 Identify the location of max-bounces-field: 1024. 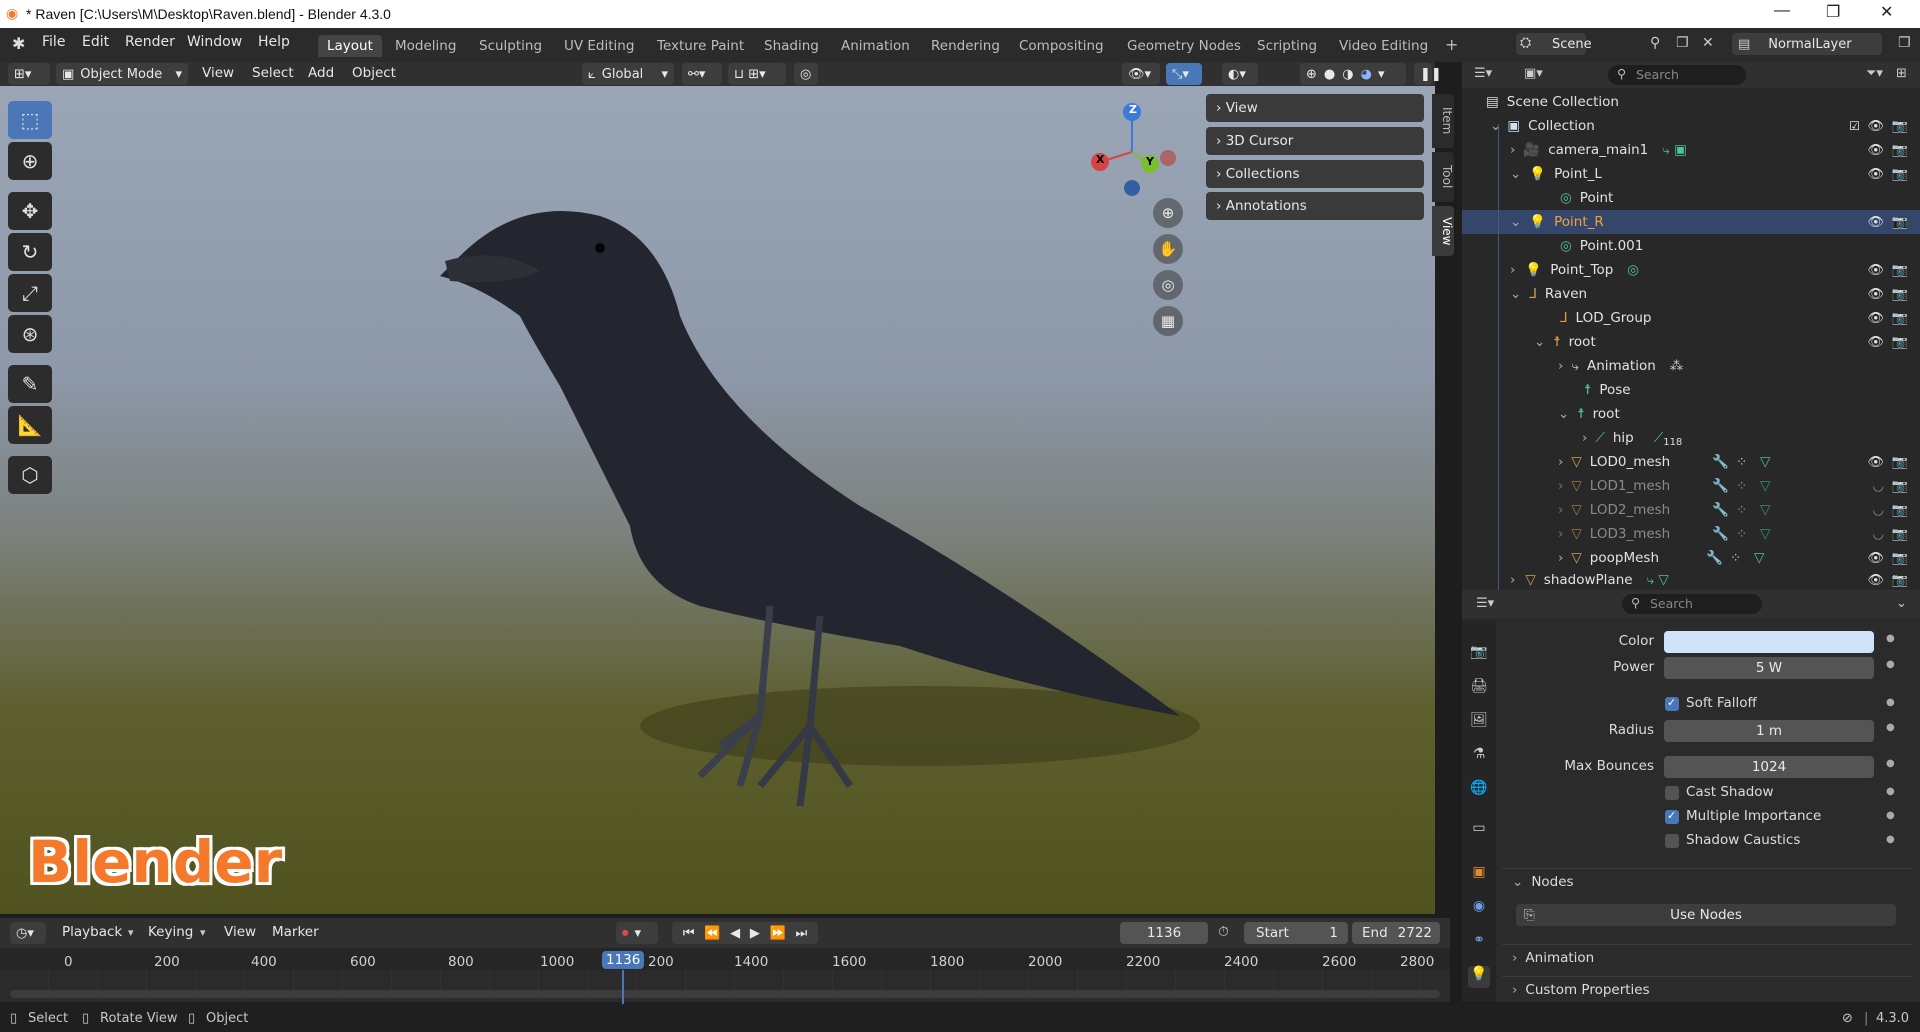
(1769, 767).